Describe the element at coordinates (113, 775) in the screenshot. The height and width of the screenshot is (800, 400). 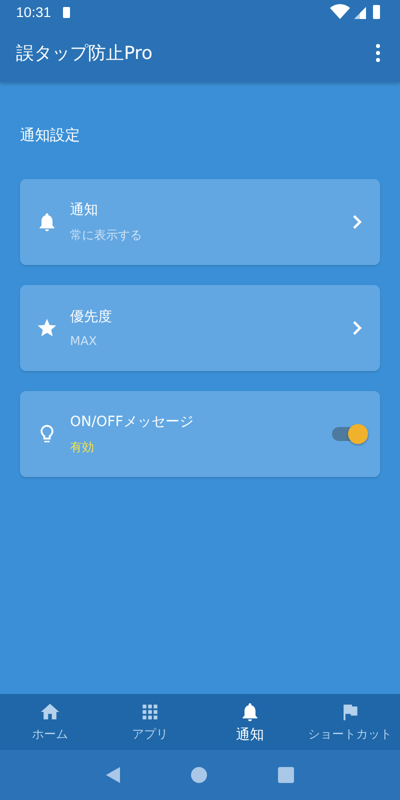
I see `back-icon` at that location.